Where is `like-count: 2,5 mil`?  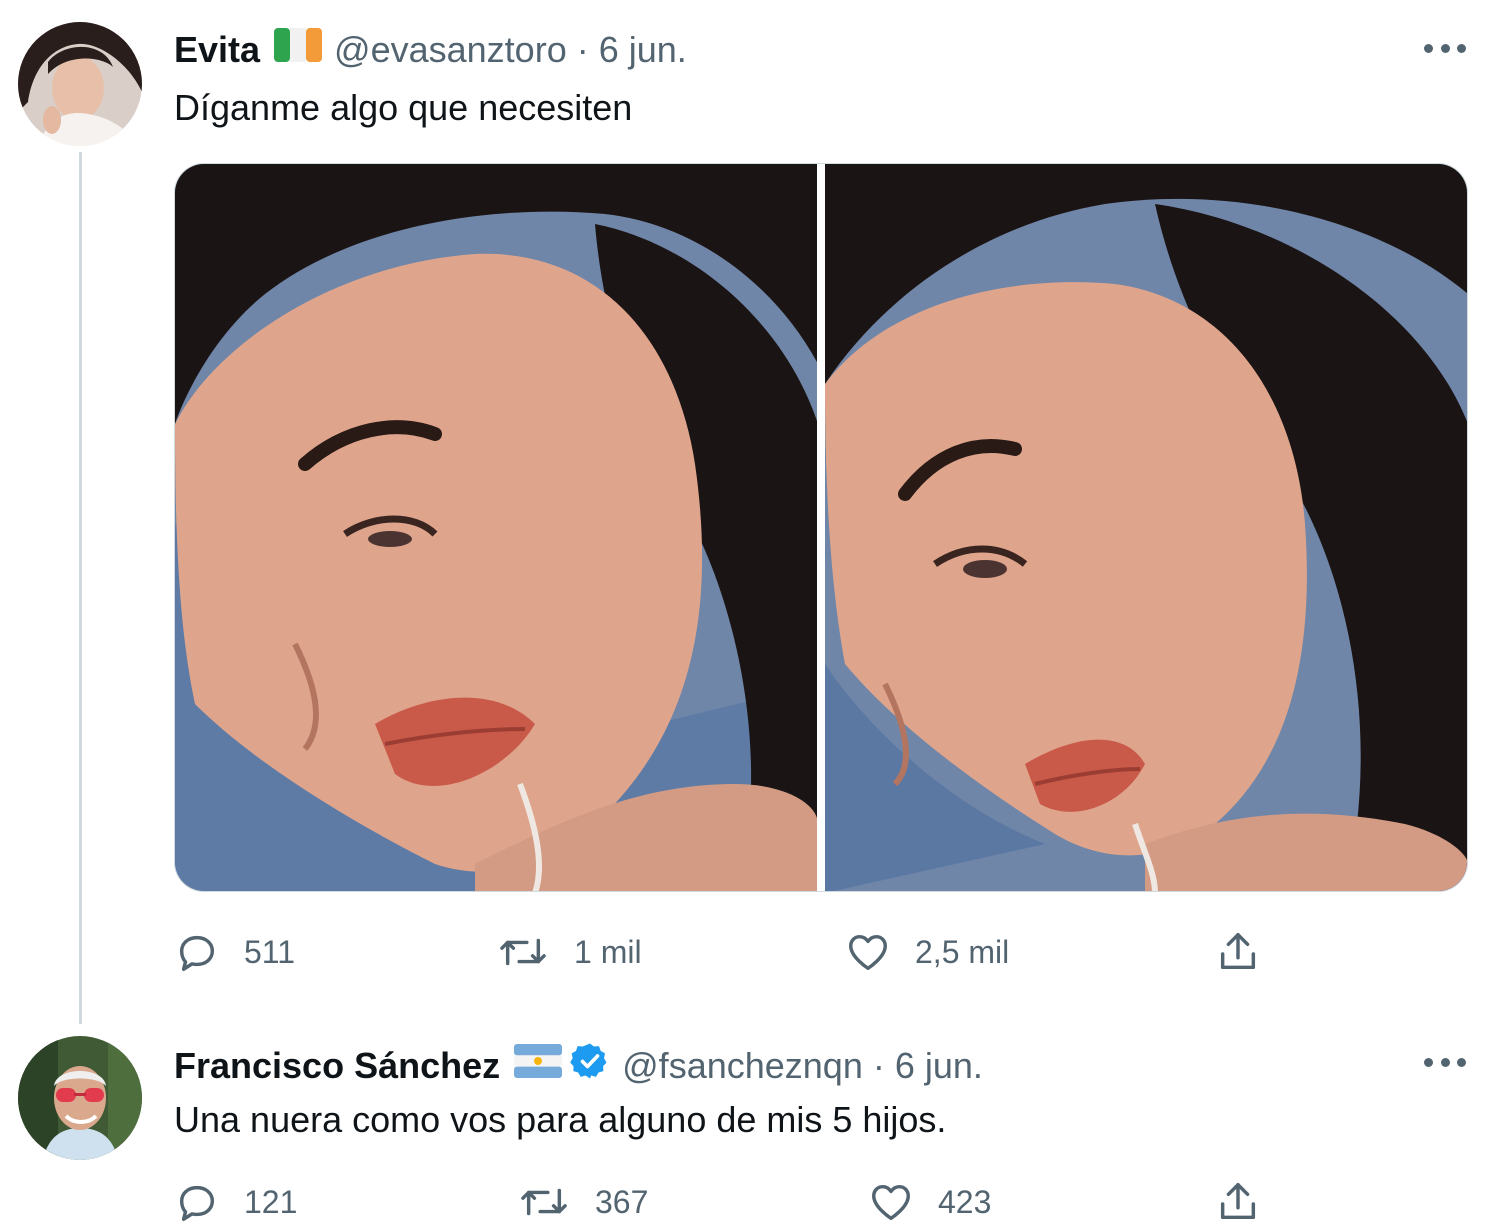
like-count: 2,5 mil is located at coordinates (962, 951).